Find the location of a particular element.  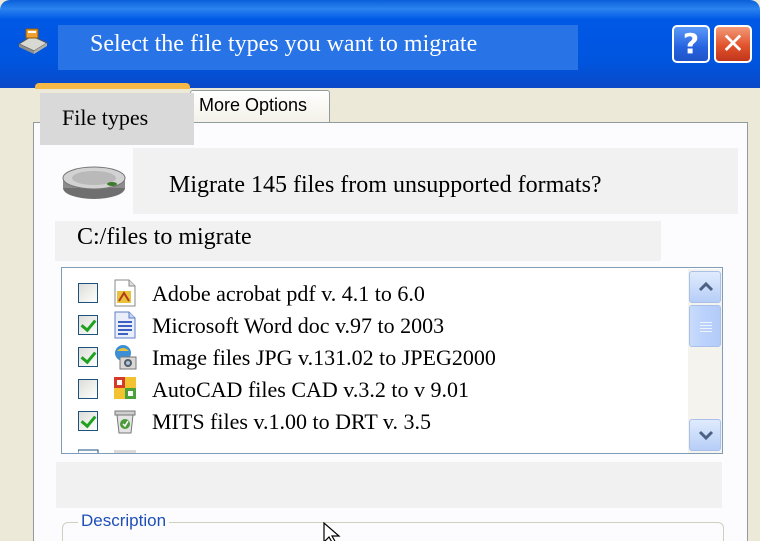

active-tab-highlight is located at coordinates (112, 86).